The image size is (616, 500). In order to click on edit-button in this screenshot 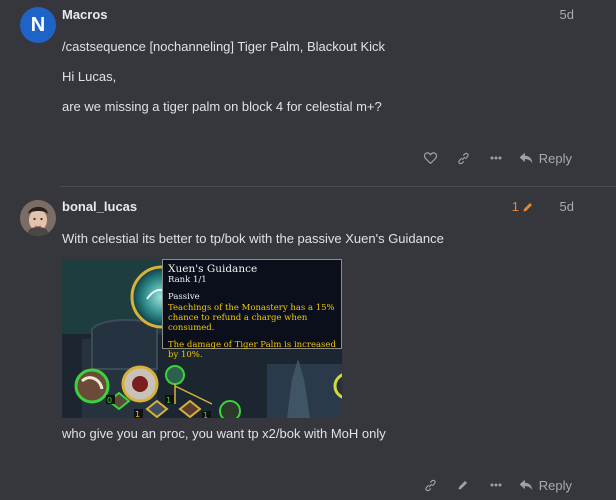, I will do `click(463, 485)`.